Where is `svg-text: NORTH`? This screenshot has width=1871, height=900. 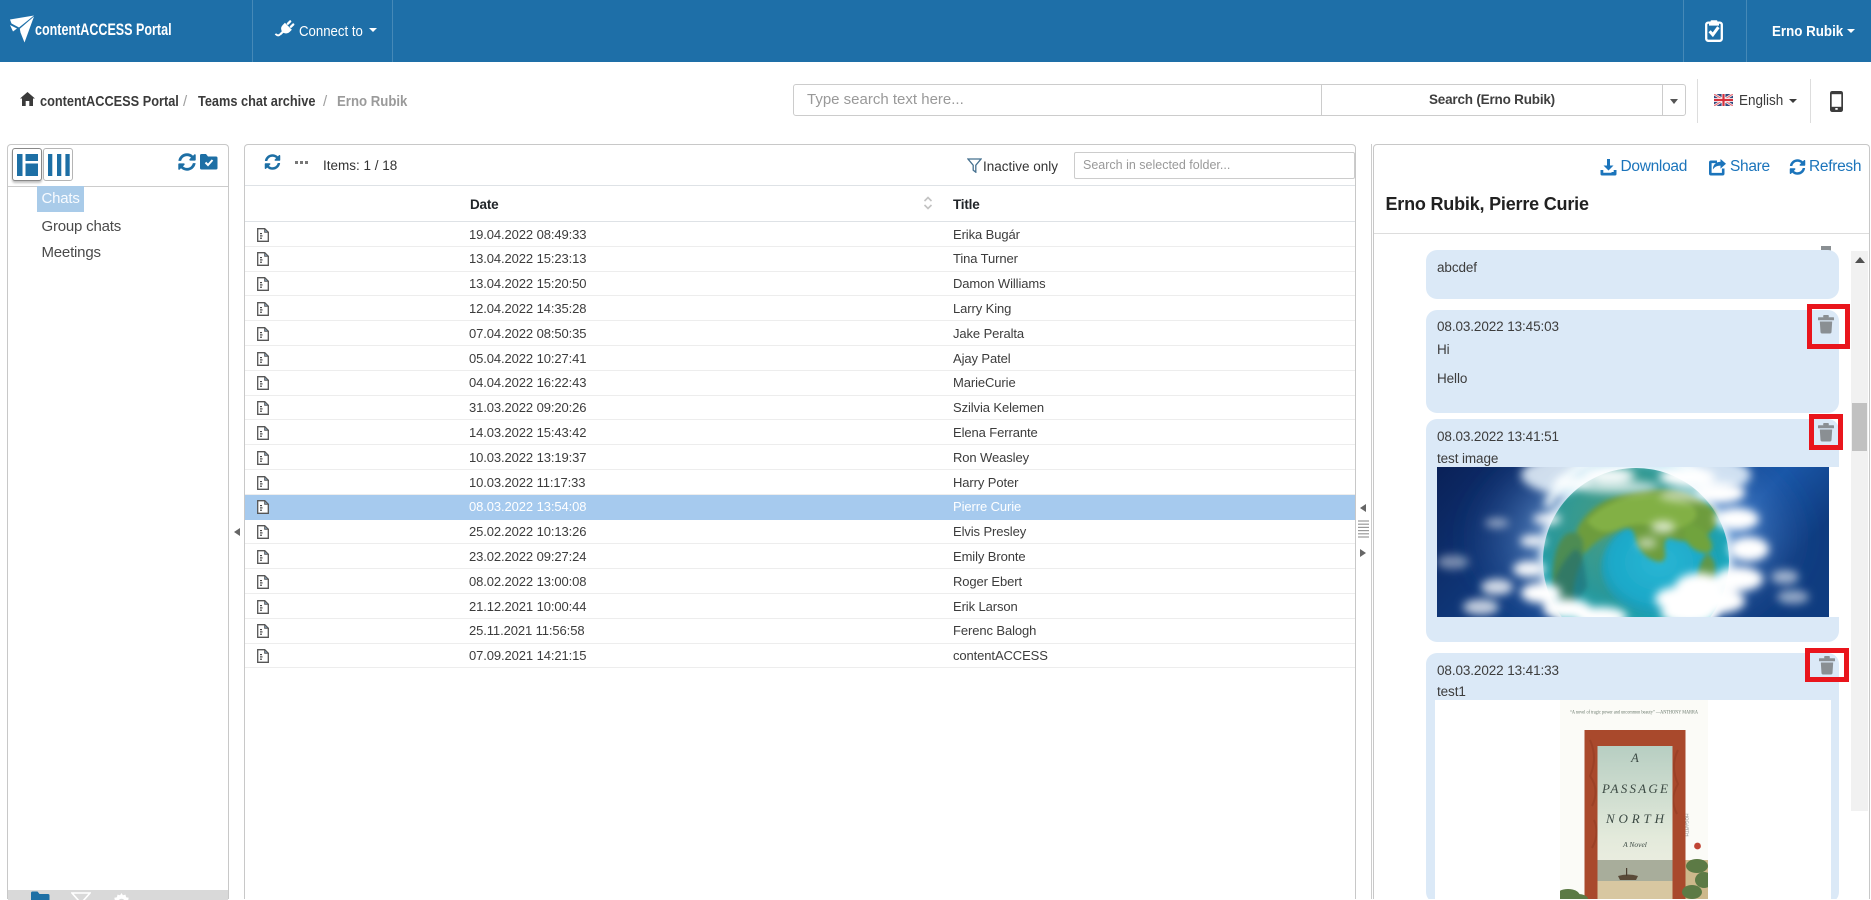
svg-text: NORTH is located at coordinates (1635, 818).